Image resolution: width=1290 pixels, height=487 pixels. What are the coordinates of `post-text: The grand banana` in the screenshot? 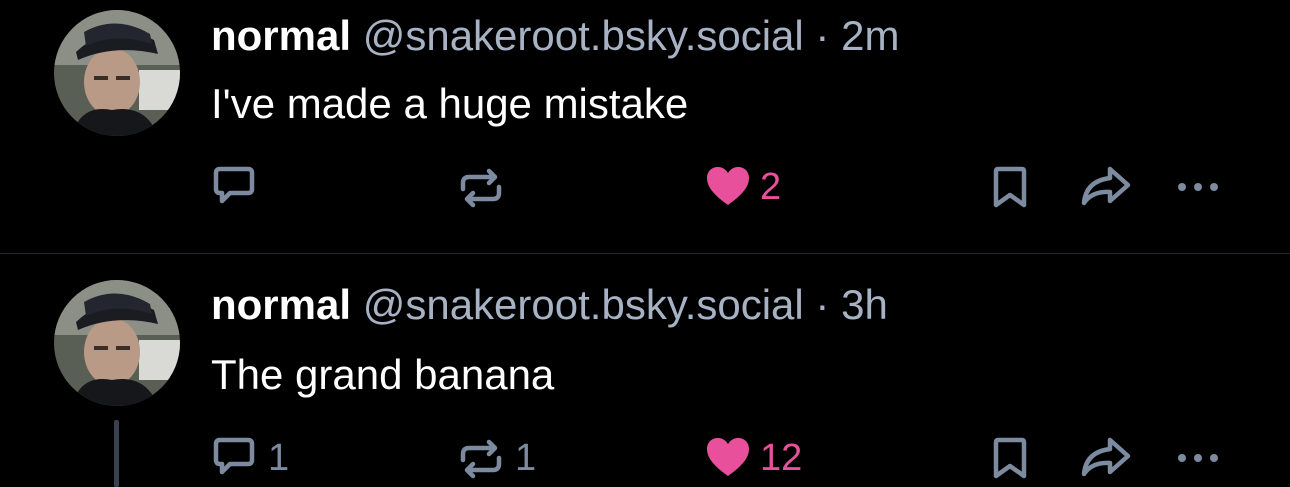 It's located at (383, 374).